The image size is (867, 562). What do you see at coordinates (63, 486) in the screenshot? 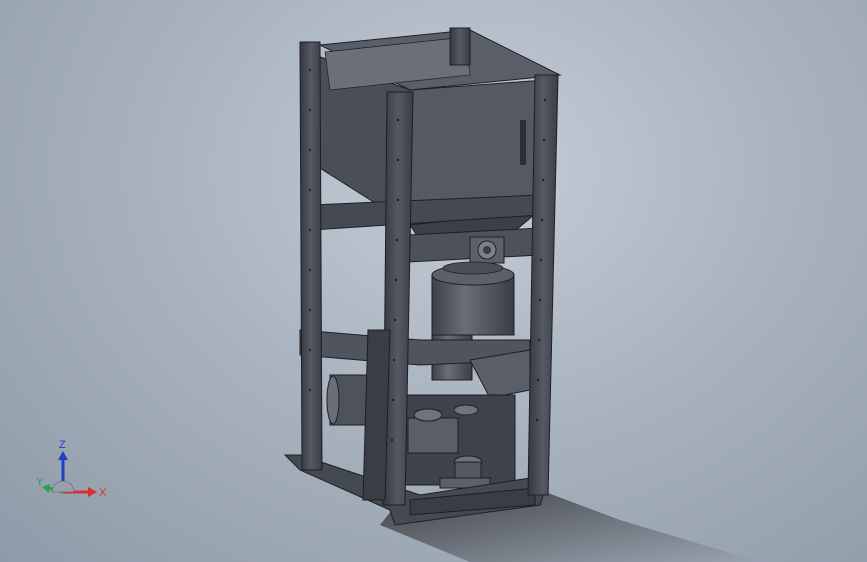
I see `origin-sphere-icon` at bounding box center [63, 486].